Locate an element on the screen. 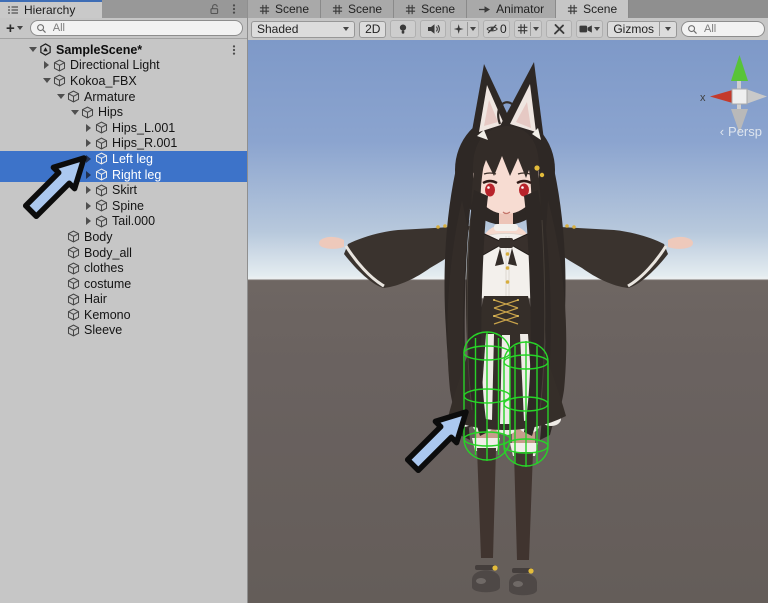 The width and height of the screenshot is (768, 603). hierarchy-toolbar: + is located at coordinates (123, 28).